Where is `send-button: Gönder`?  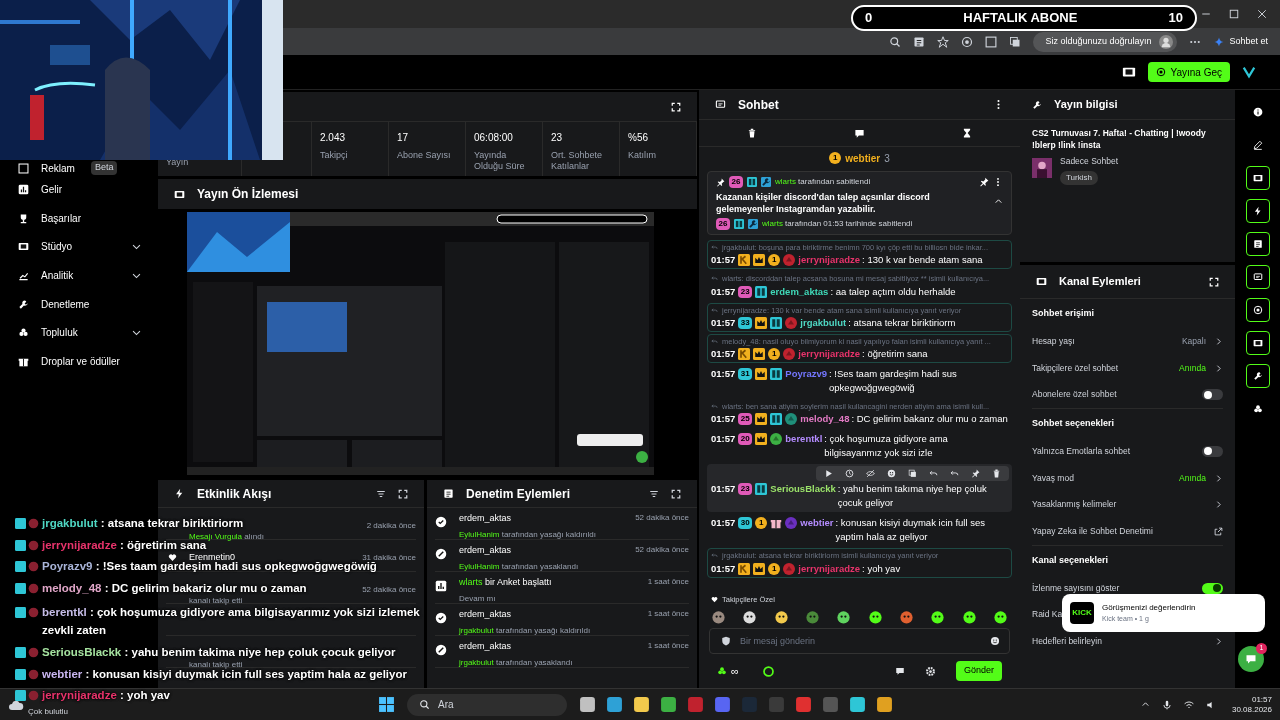 send-button: Gönder is located at coordinates (978, 671).